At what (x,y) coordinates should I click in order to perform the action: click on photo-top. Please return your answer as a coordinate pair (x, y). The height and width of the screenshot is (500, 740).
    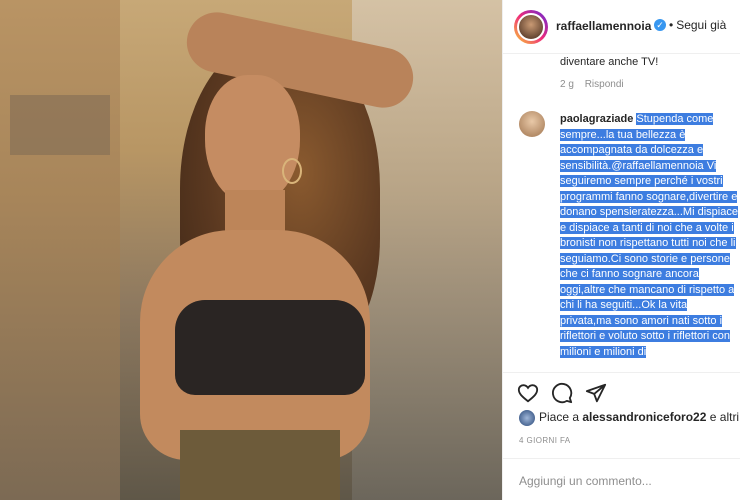
    Looking at the image, I should click on (270, 347).